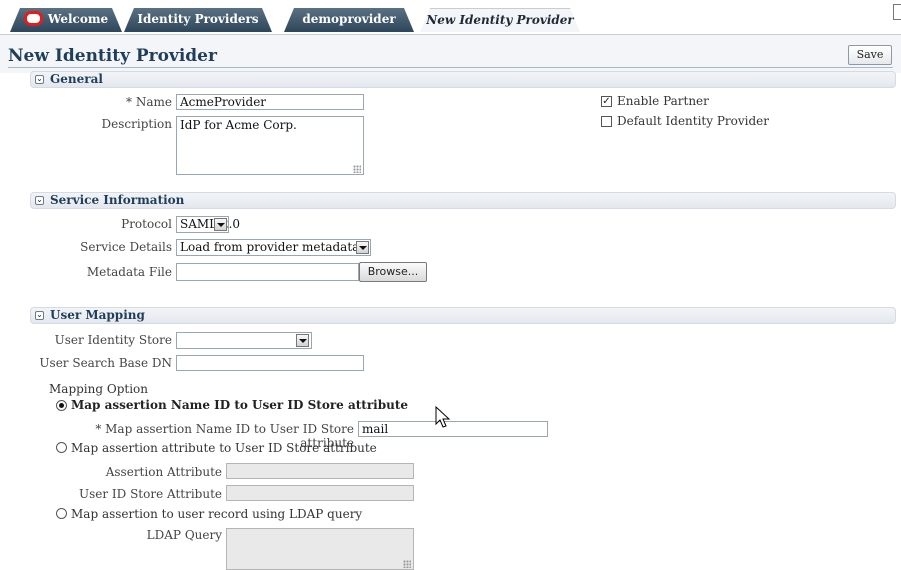 The width and height of the screenshot is (901, 570). Describe the element at coordinates (244, 340) in the screenshot. I see `user-identity-store-select` at that location.